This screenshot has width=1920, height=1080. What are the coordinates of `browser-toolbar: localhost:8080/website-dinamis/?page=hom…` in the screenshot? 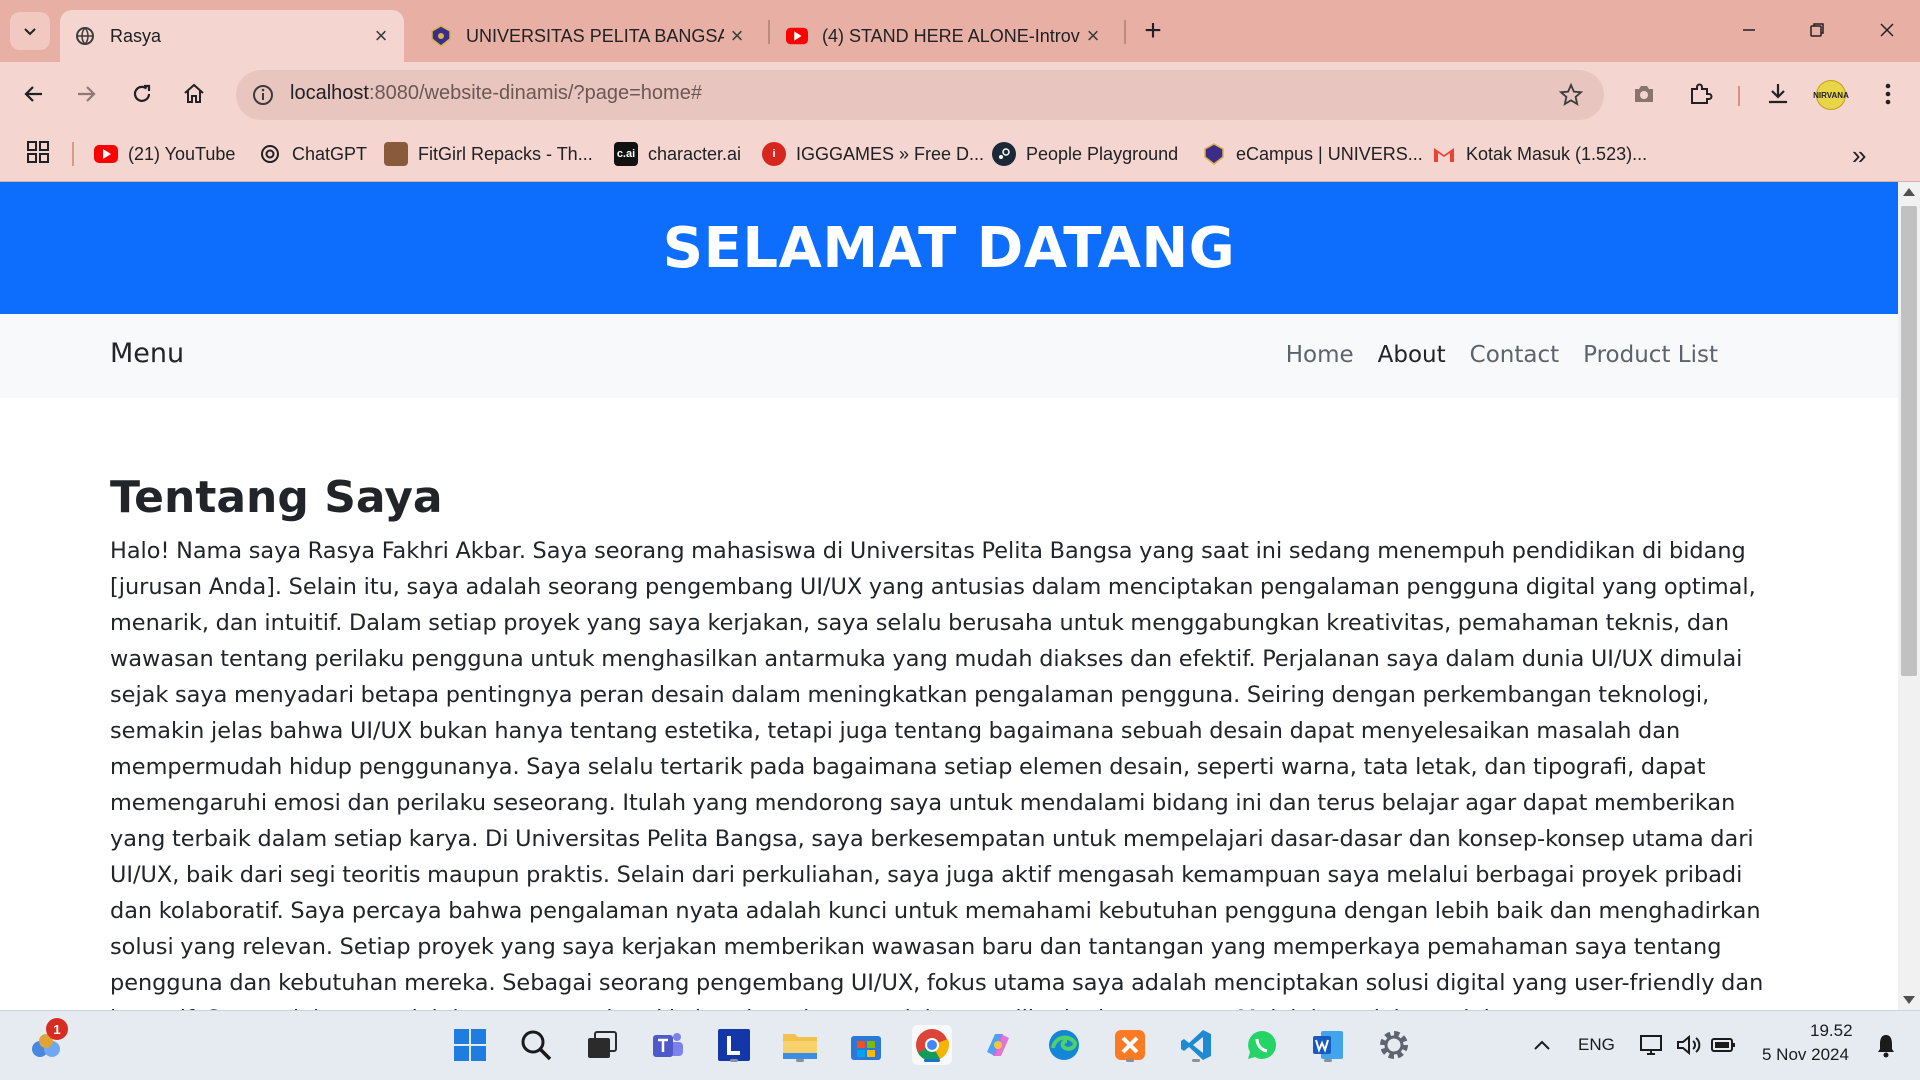 It's located at (960, 94).